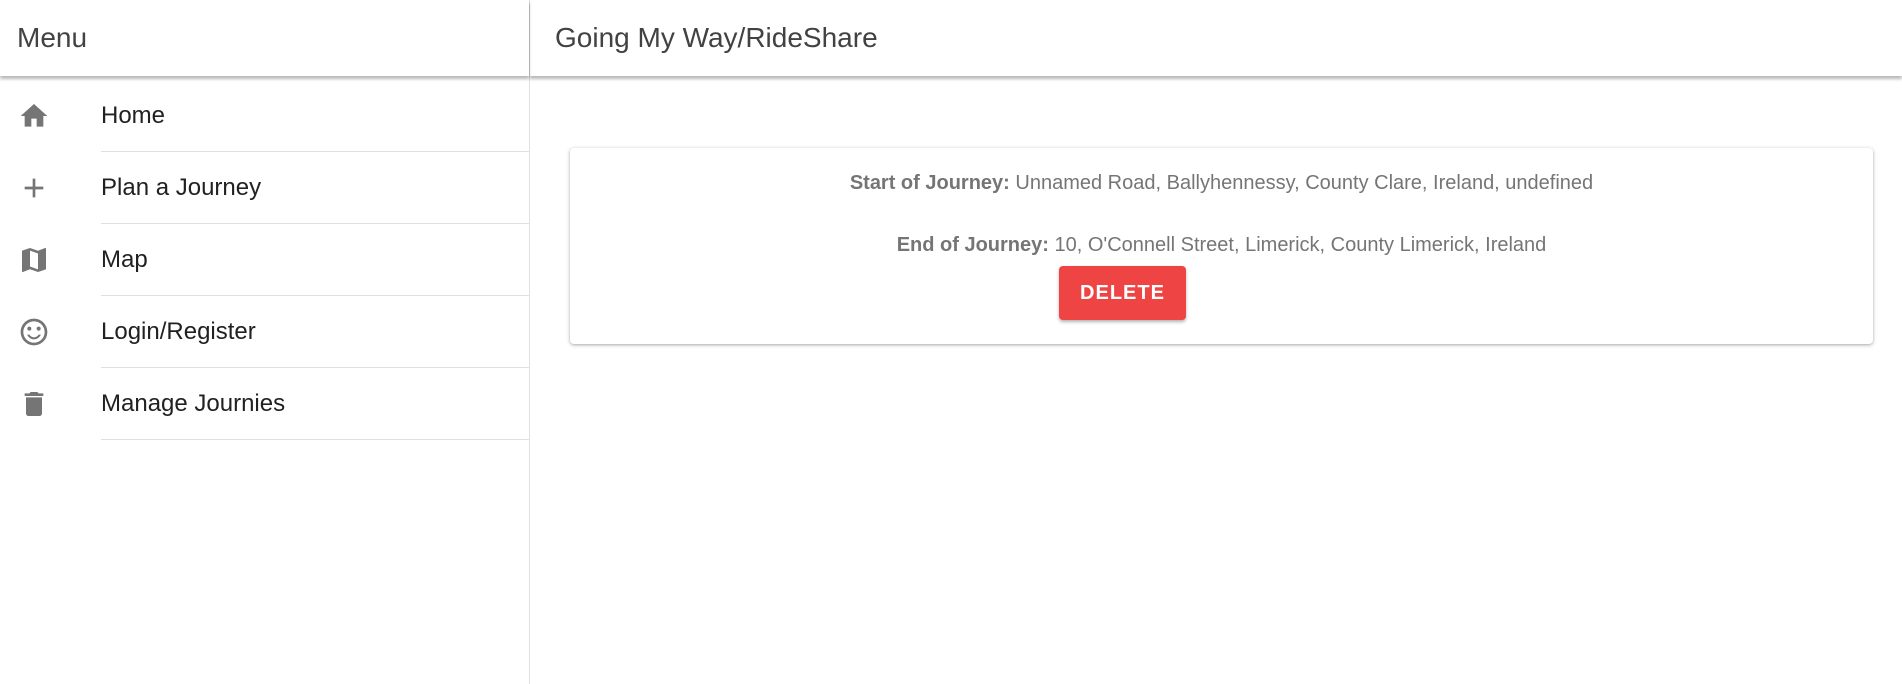  Describe the element at coordinates (315, 188) in the screenshot. I see `sidebar-item-label: Plan a Journey` at that location.